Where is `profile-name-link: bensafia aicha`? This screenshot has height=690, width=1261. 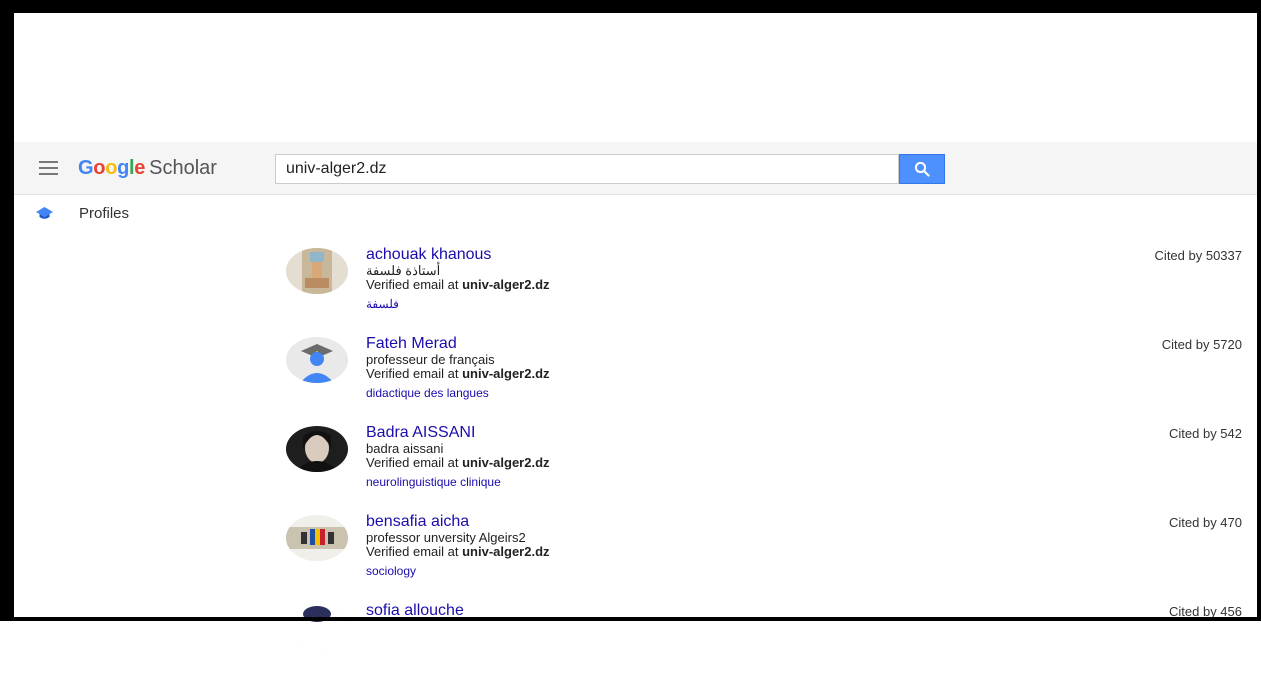
profile-name-link: bensafia aicha is located at coordinates (716, 521).